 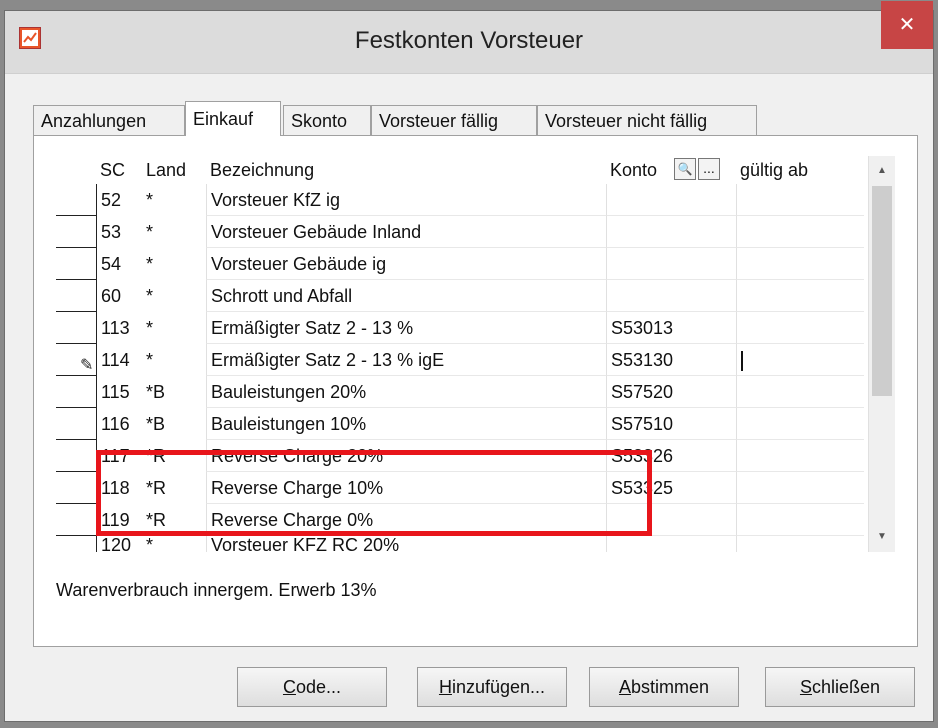 I want to click on scrollbar-thumb, so click(x=882, y=291).